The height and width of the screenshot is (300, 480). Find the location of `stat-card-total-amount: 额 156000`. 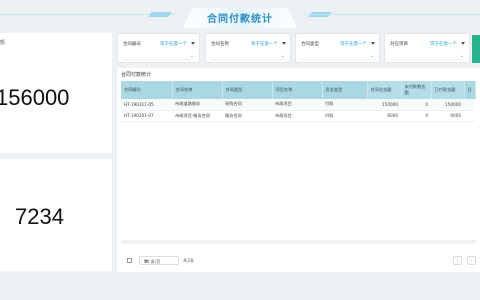

stat-card-total-amount: 额 156000 is located at coordinates (56, 93).